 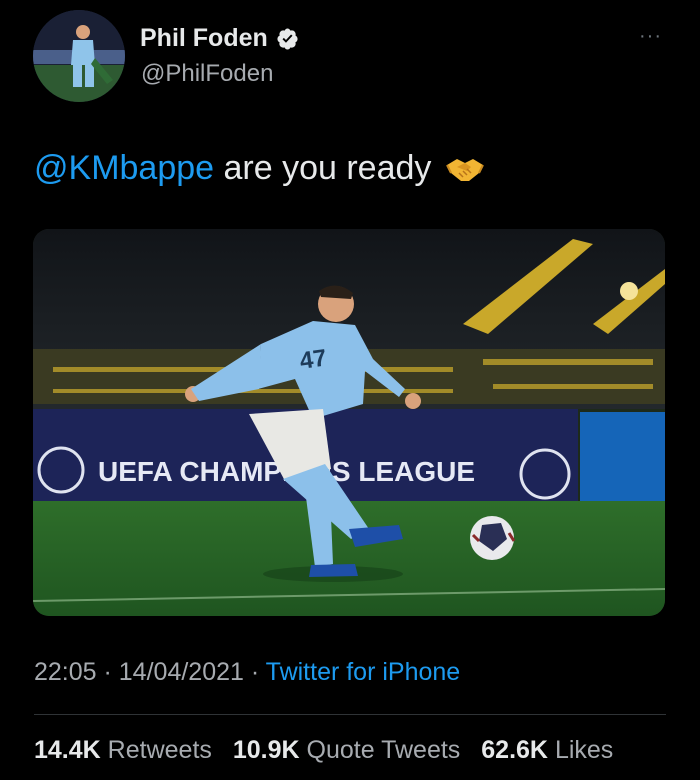 I want to click on quote-tweets-label: Quote Tweets, so click(x=383, y=750).